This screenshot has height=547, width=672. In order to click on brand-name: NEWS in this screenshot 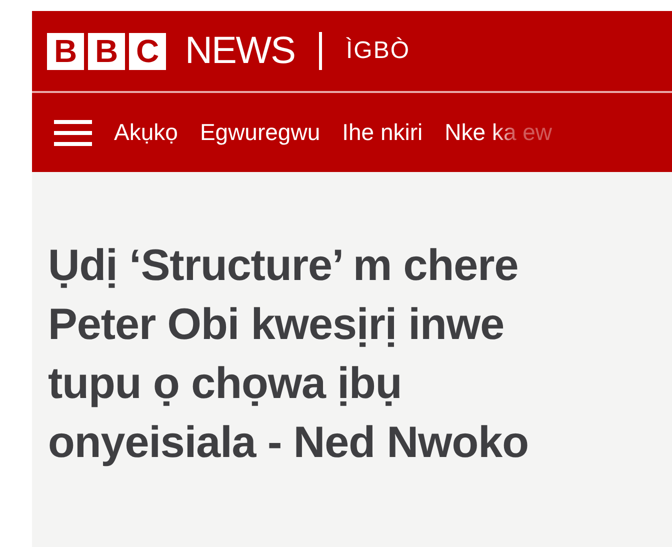, I will do `click(240, 51)`.